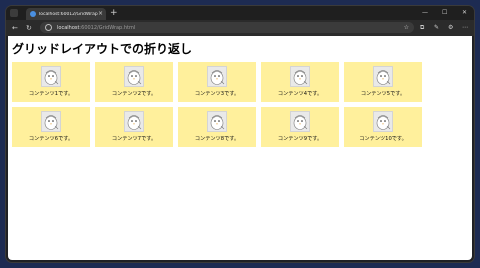  What do you see at coordinates (300, 139) in the screenshot?
I see `grid-card-label: コンテンツ9です。` at bounding box center [300, 139].